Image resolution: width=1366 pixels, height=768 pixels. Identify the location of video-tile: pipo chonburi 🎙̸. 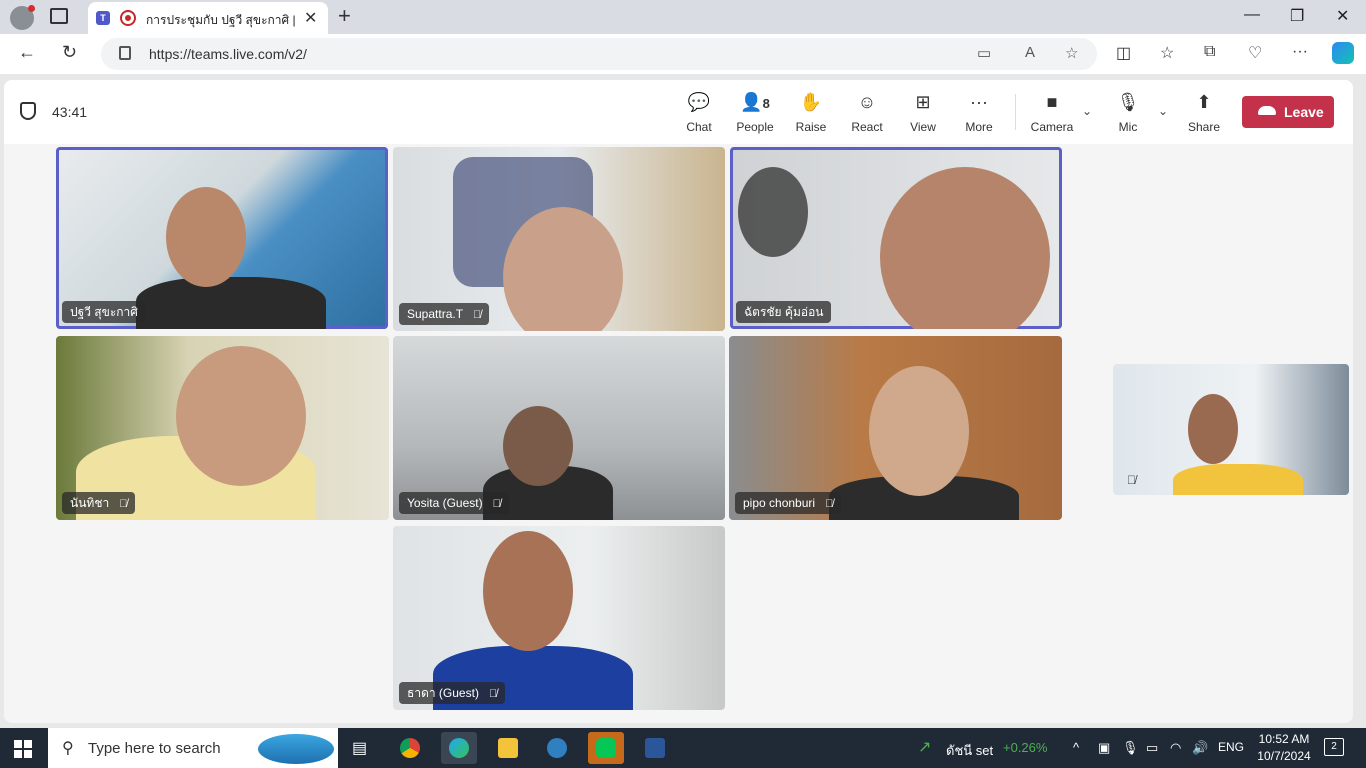
(895, 428).